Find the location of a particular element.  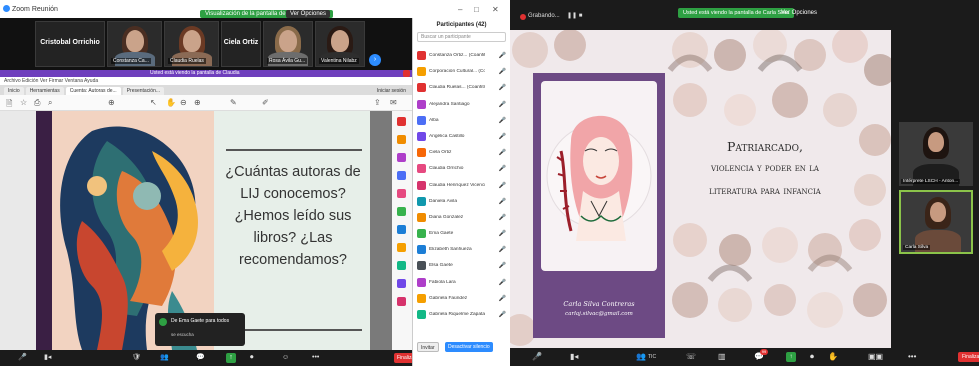

search-icon: ⌕ is located at coordinates (50, 103).